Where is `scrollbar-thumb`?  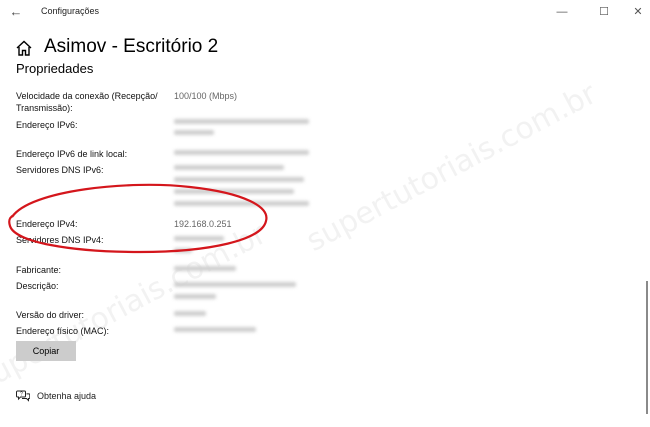
scrollbar-thumb is located at coordinates (647, 347).